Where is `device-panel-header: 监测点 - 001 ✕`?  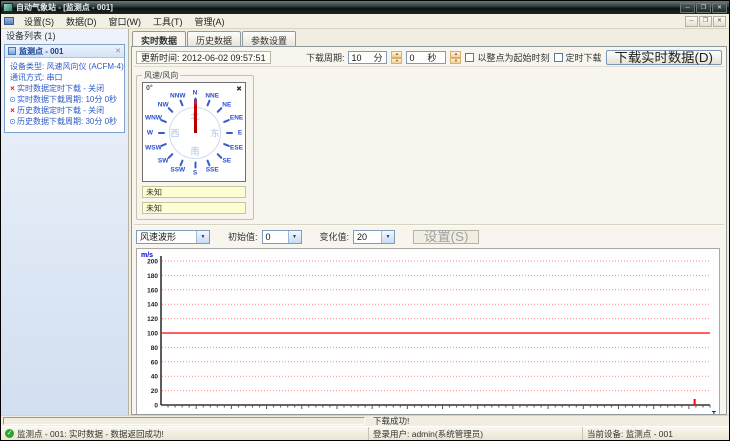 device-panel-header: 监测点 - 001 ✕ is located at coordinates (64, 51).